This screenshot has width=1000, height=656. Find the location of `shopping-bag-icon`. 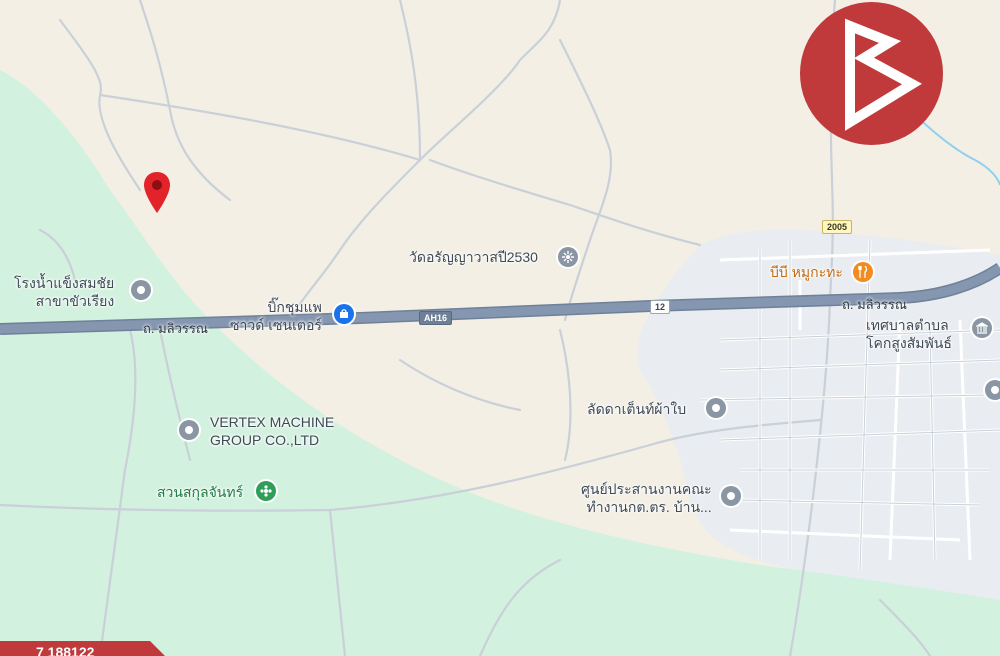

shopping-bag-icon is located at coordinates (344, 314).